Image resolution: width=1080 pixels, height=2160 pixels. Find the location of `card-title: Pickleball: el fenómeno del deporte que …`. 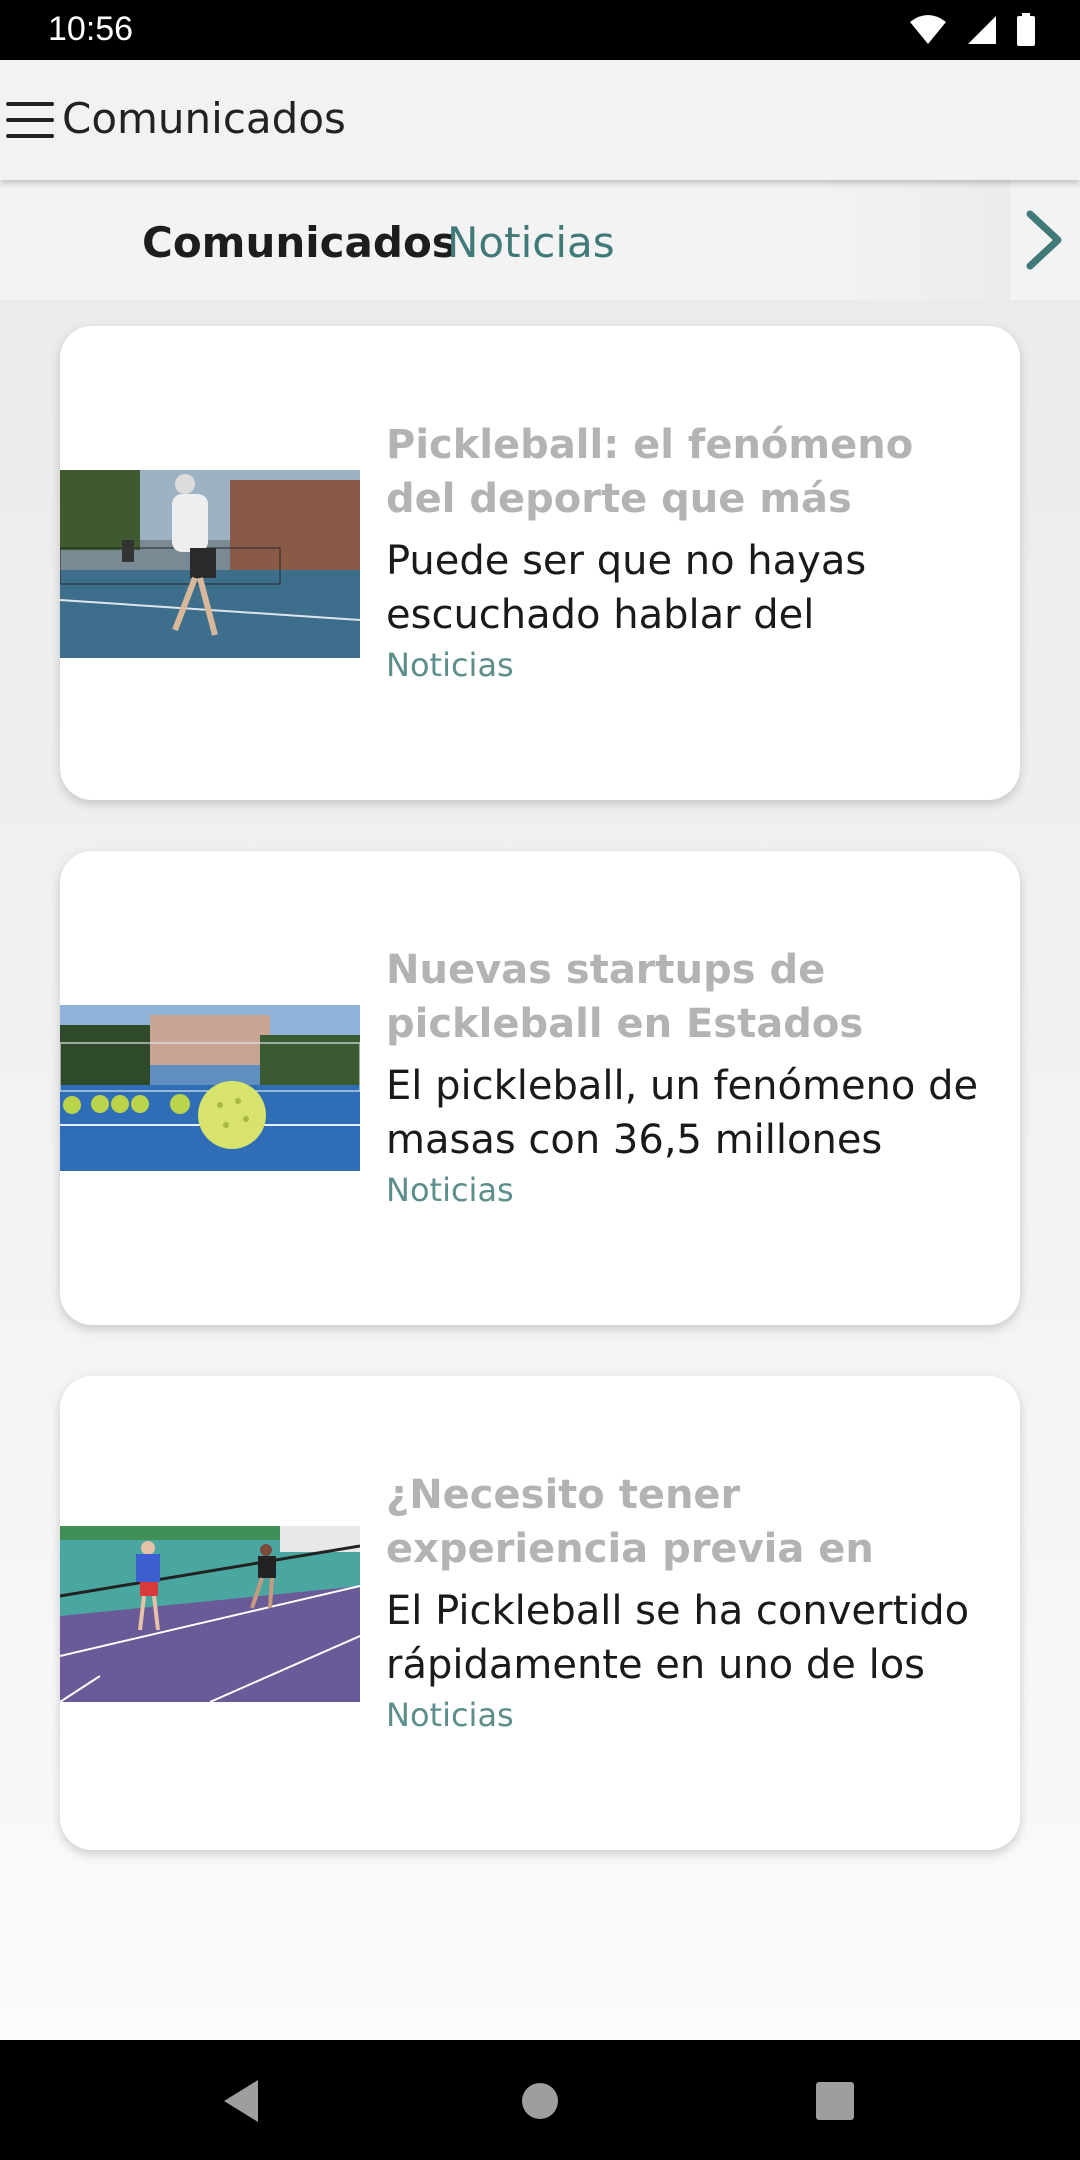

card-title: Pickleball: el fenómeno del deporte que … is located at coordinates (650, 472).